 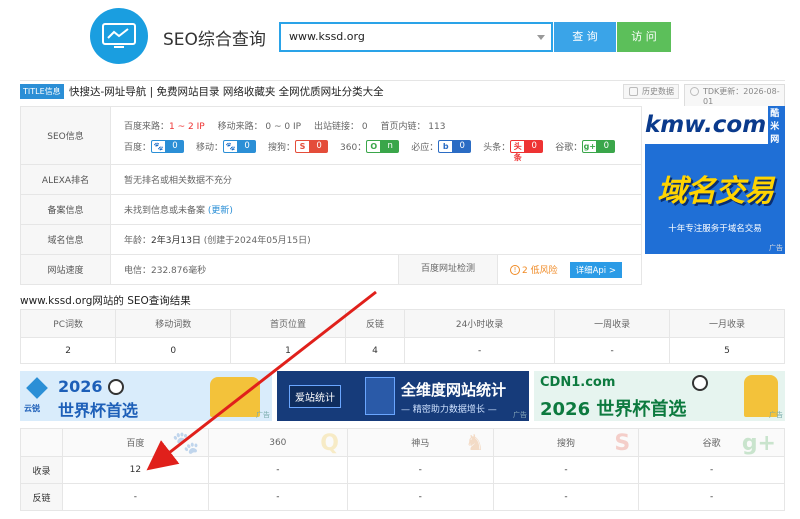 I want to click on result-value-cell: 1, so click(x=288, y=350).